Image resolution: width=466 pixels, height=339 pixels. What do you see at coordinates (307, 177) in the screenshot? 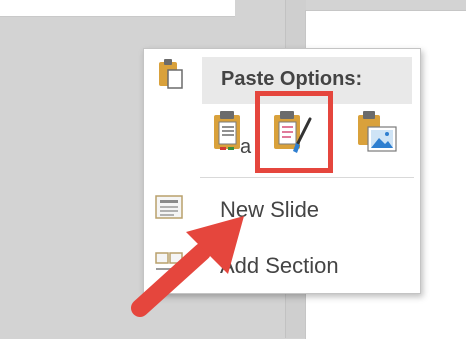
I see `menu-separator` at bounding box center [307, 177].